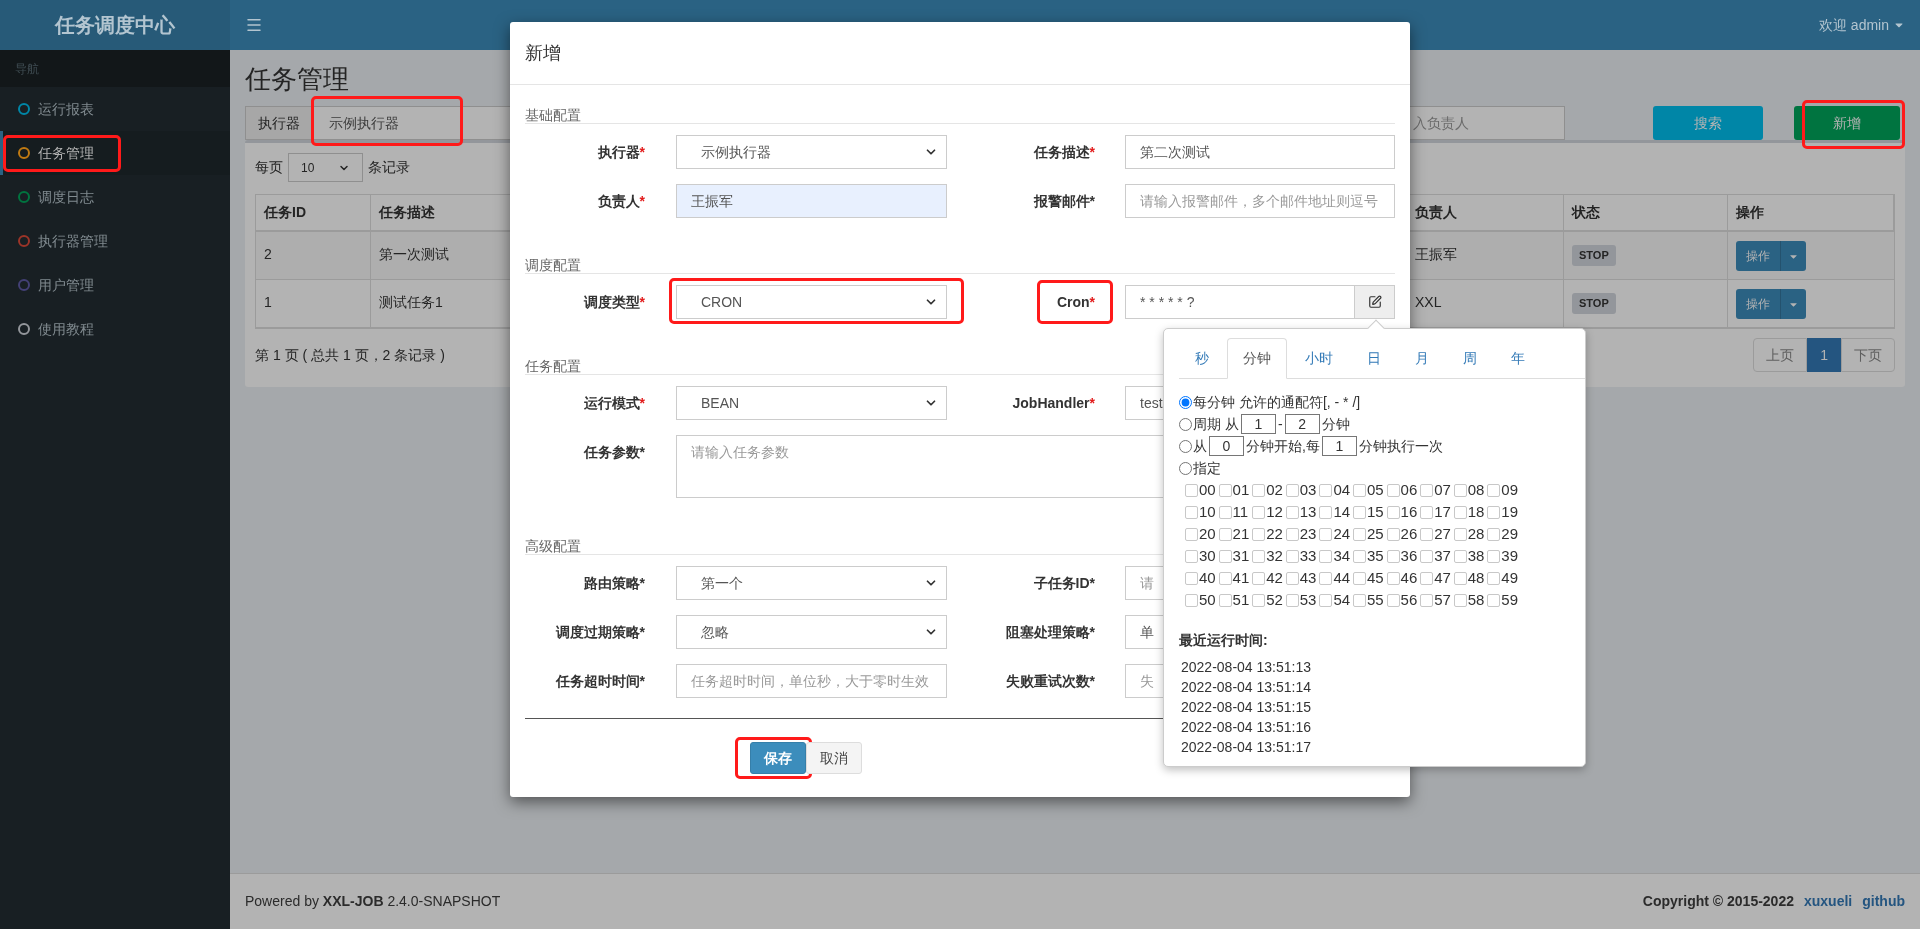  What do you see at coordinates (115, 285) in the screenshot?
I see `sidebar-item: 用户管理` at bounding box center [115, 285].